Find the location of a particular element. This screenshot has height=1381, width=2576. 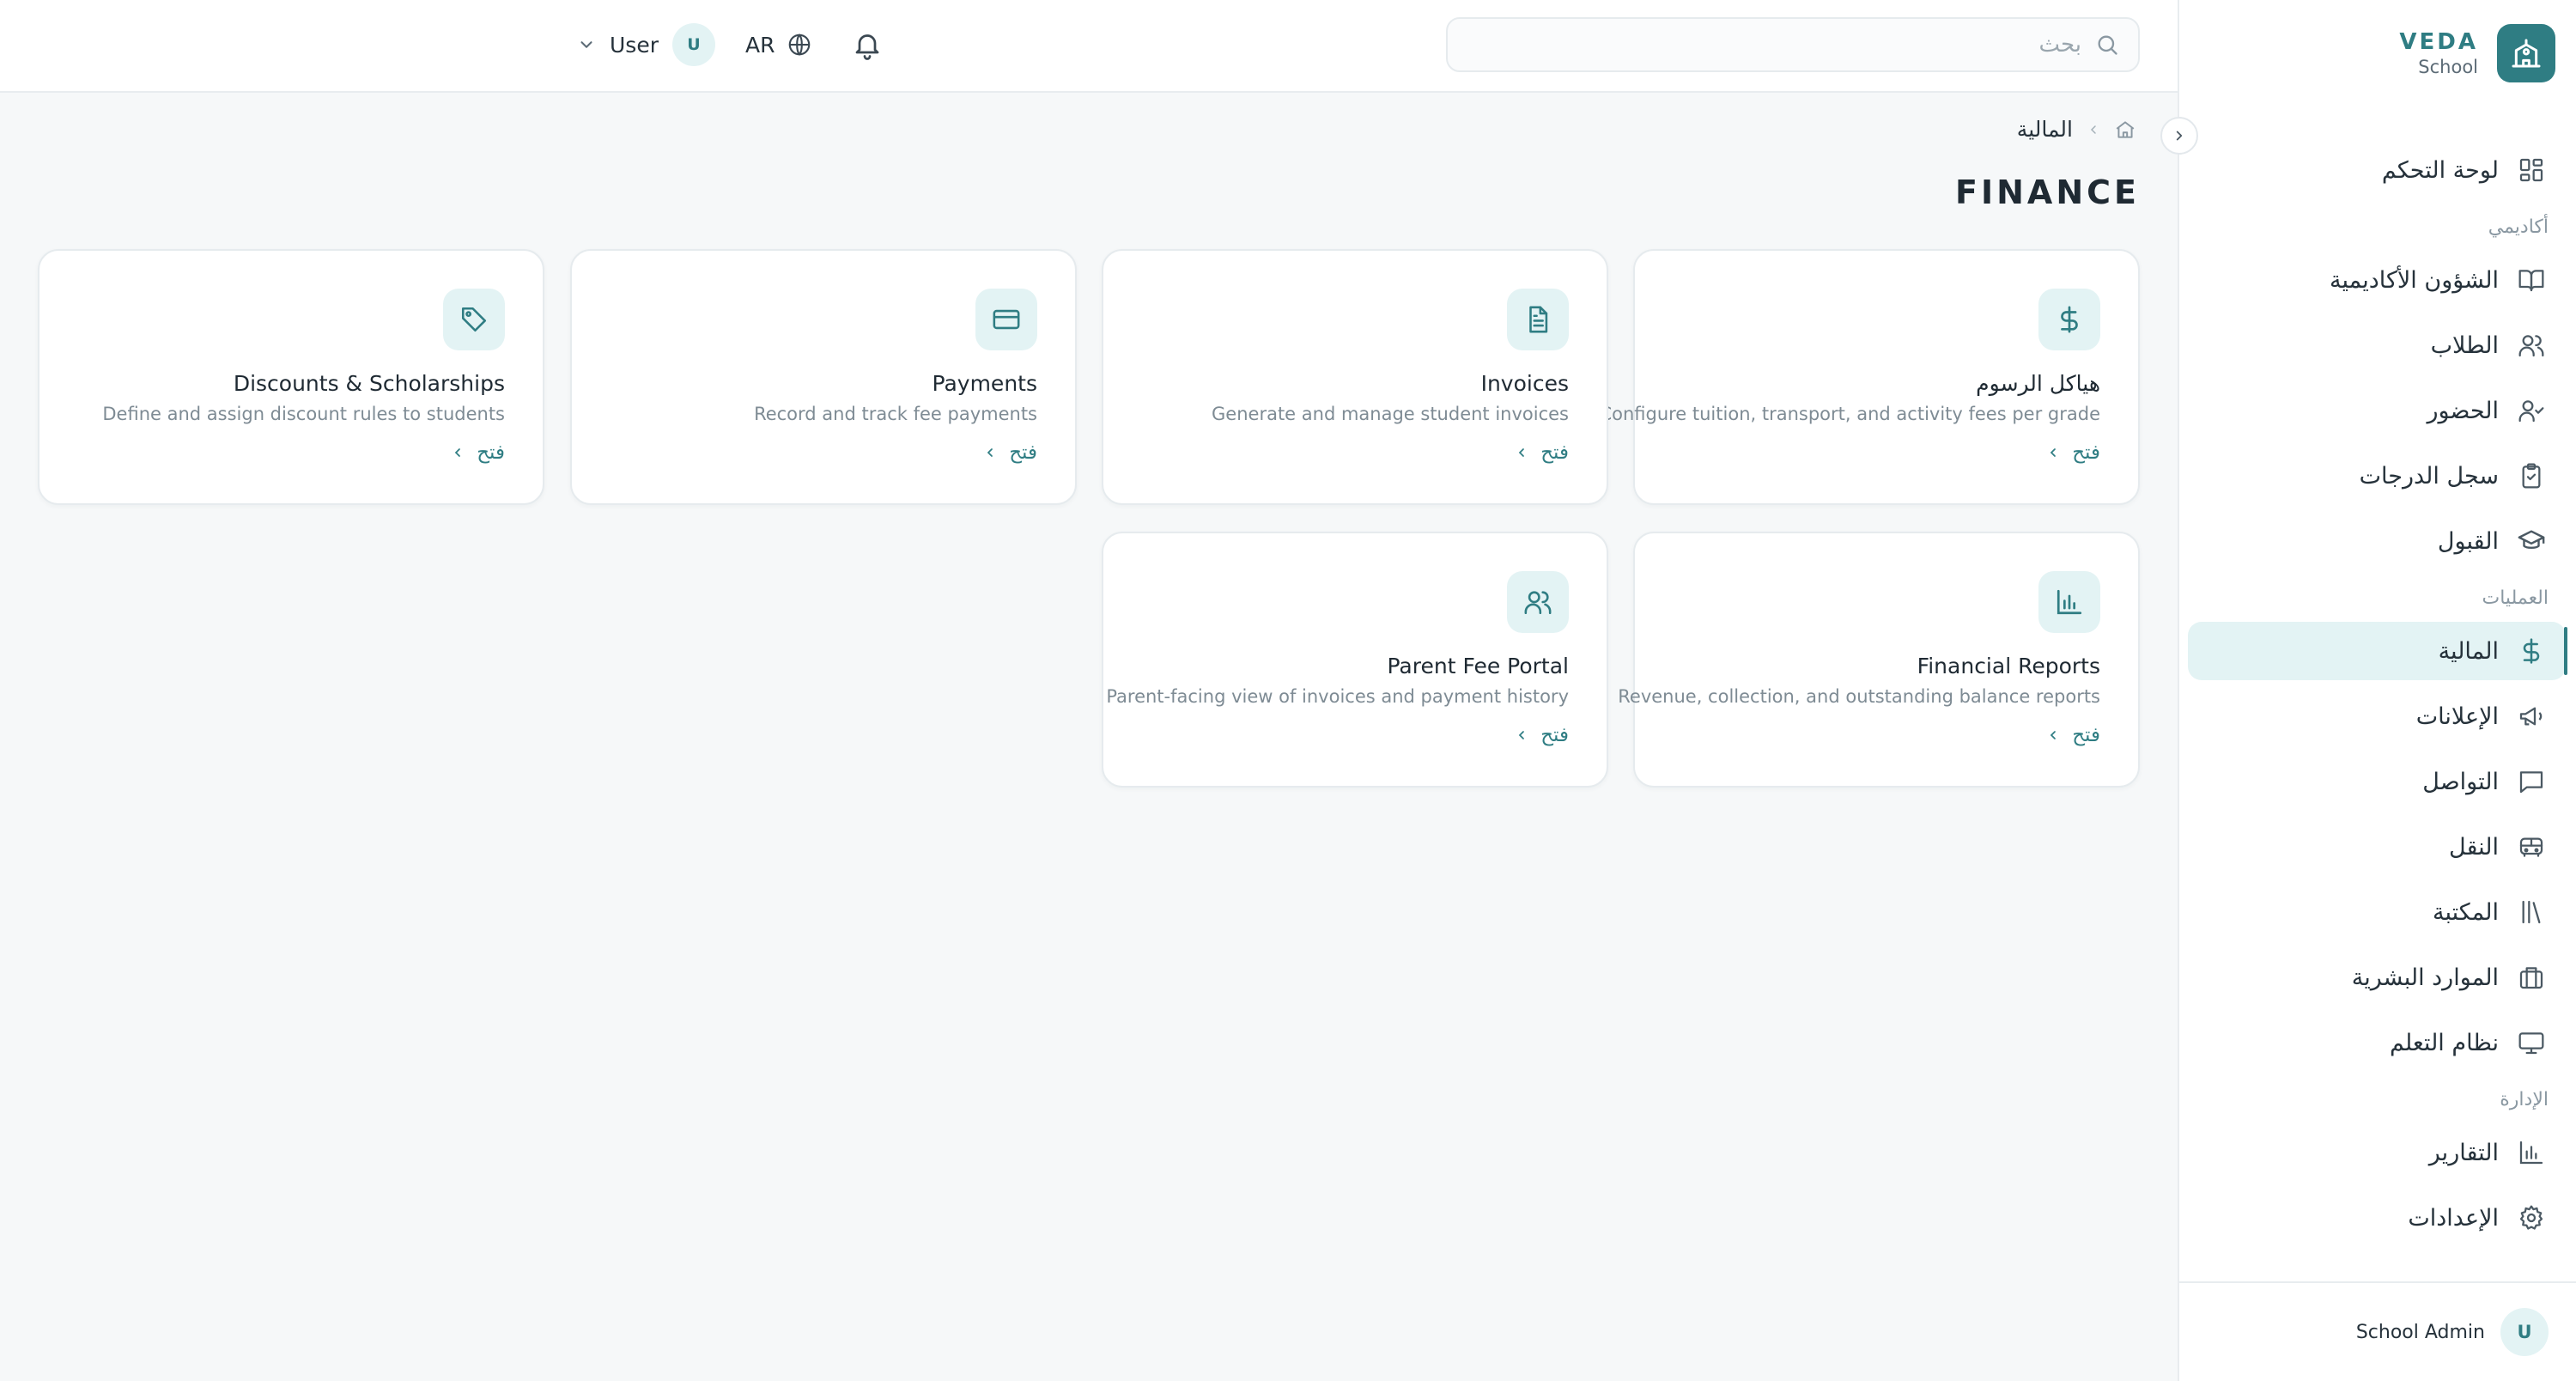

sidebar-item-library: المكتبة is located at coordinates (2377, 912).